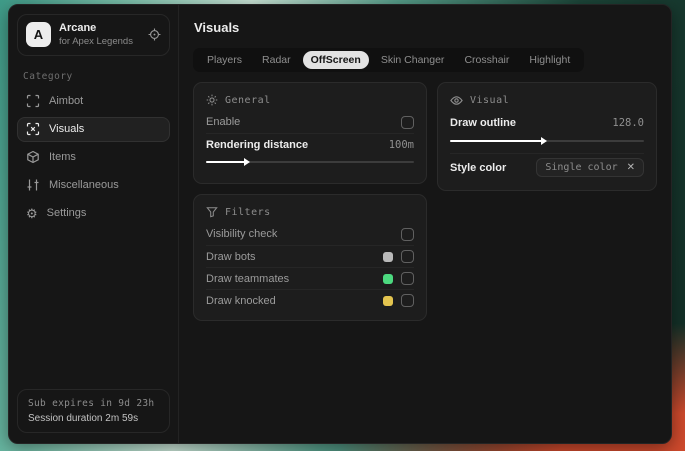 The height and width of the screenshot is (451, 685). Describe the element at coordinates (413, 60) in the screenshot. I see `tab-skin-changer: Skin Changer` at that location.